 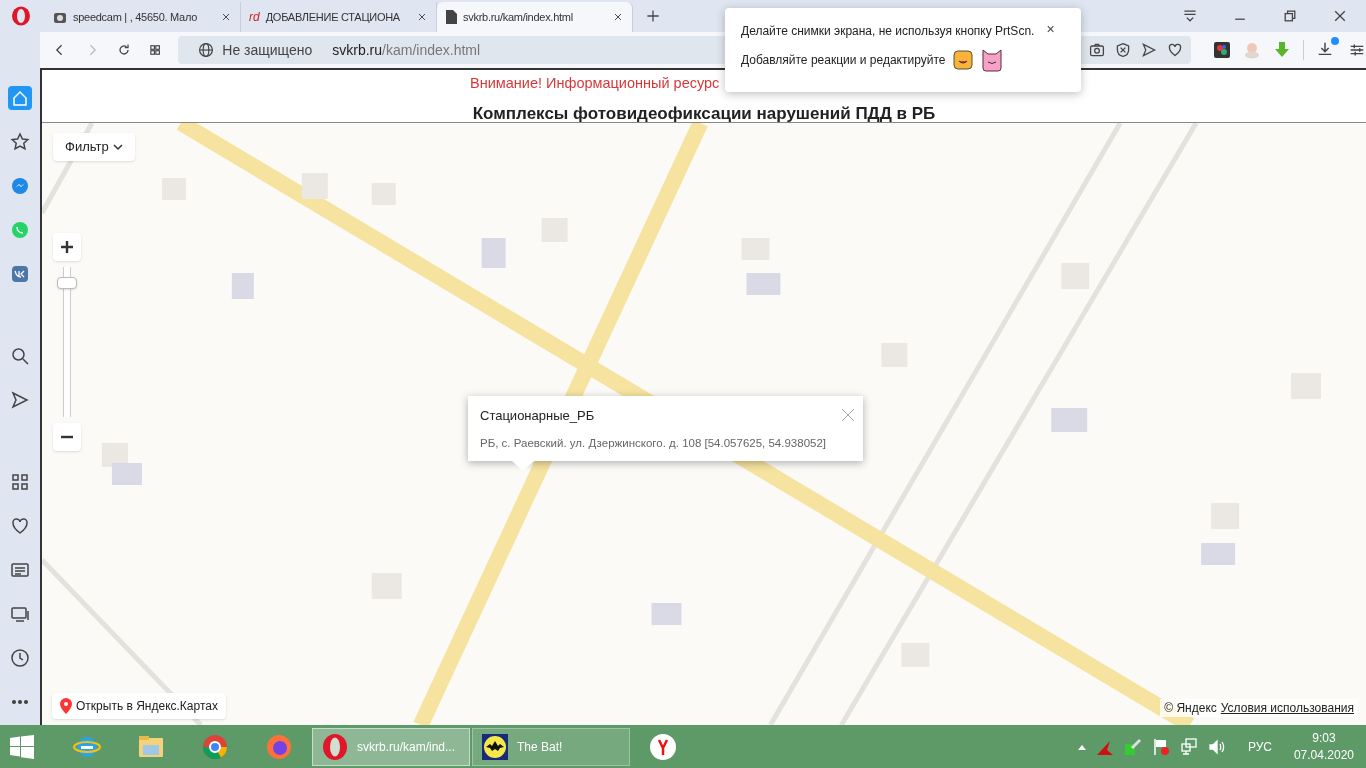 What do you see at coordinates (139, 706) in the screenshot?
I see `open-in-maps-link: Открыть в Яндекс.Картах` at bounding box center [139, 706].